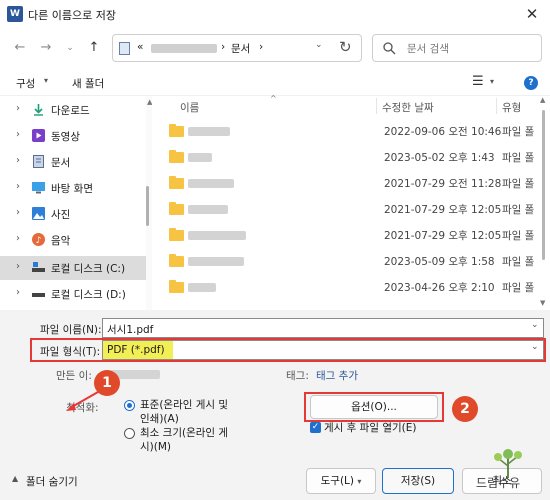  I want to click on scroll-down-icon: ▼, so click(542, 303).